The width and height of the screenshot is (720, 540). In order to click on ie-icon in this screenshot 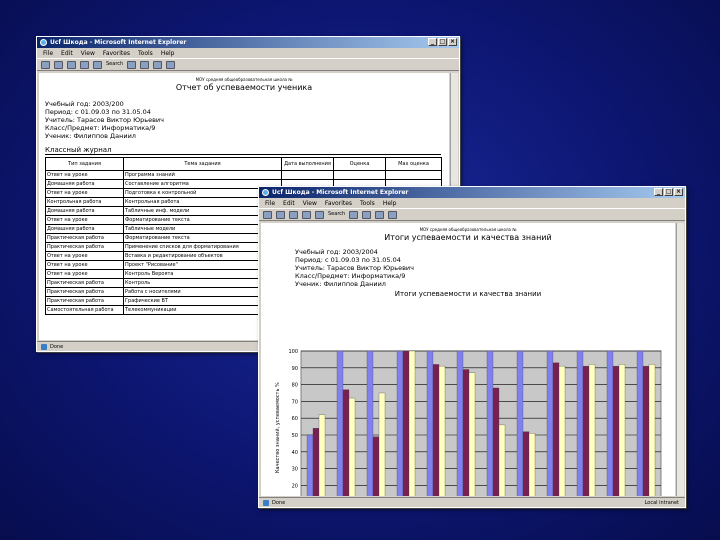, I will do `click(265, 192)`.